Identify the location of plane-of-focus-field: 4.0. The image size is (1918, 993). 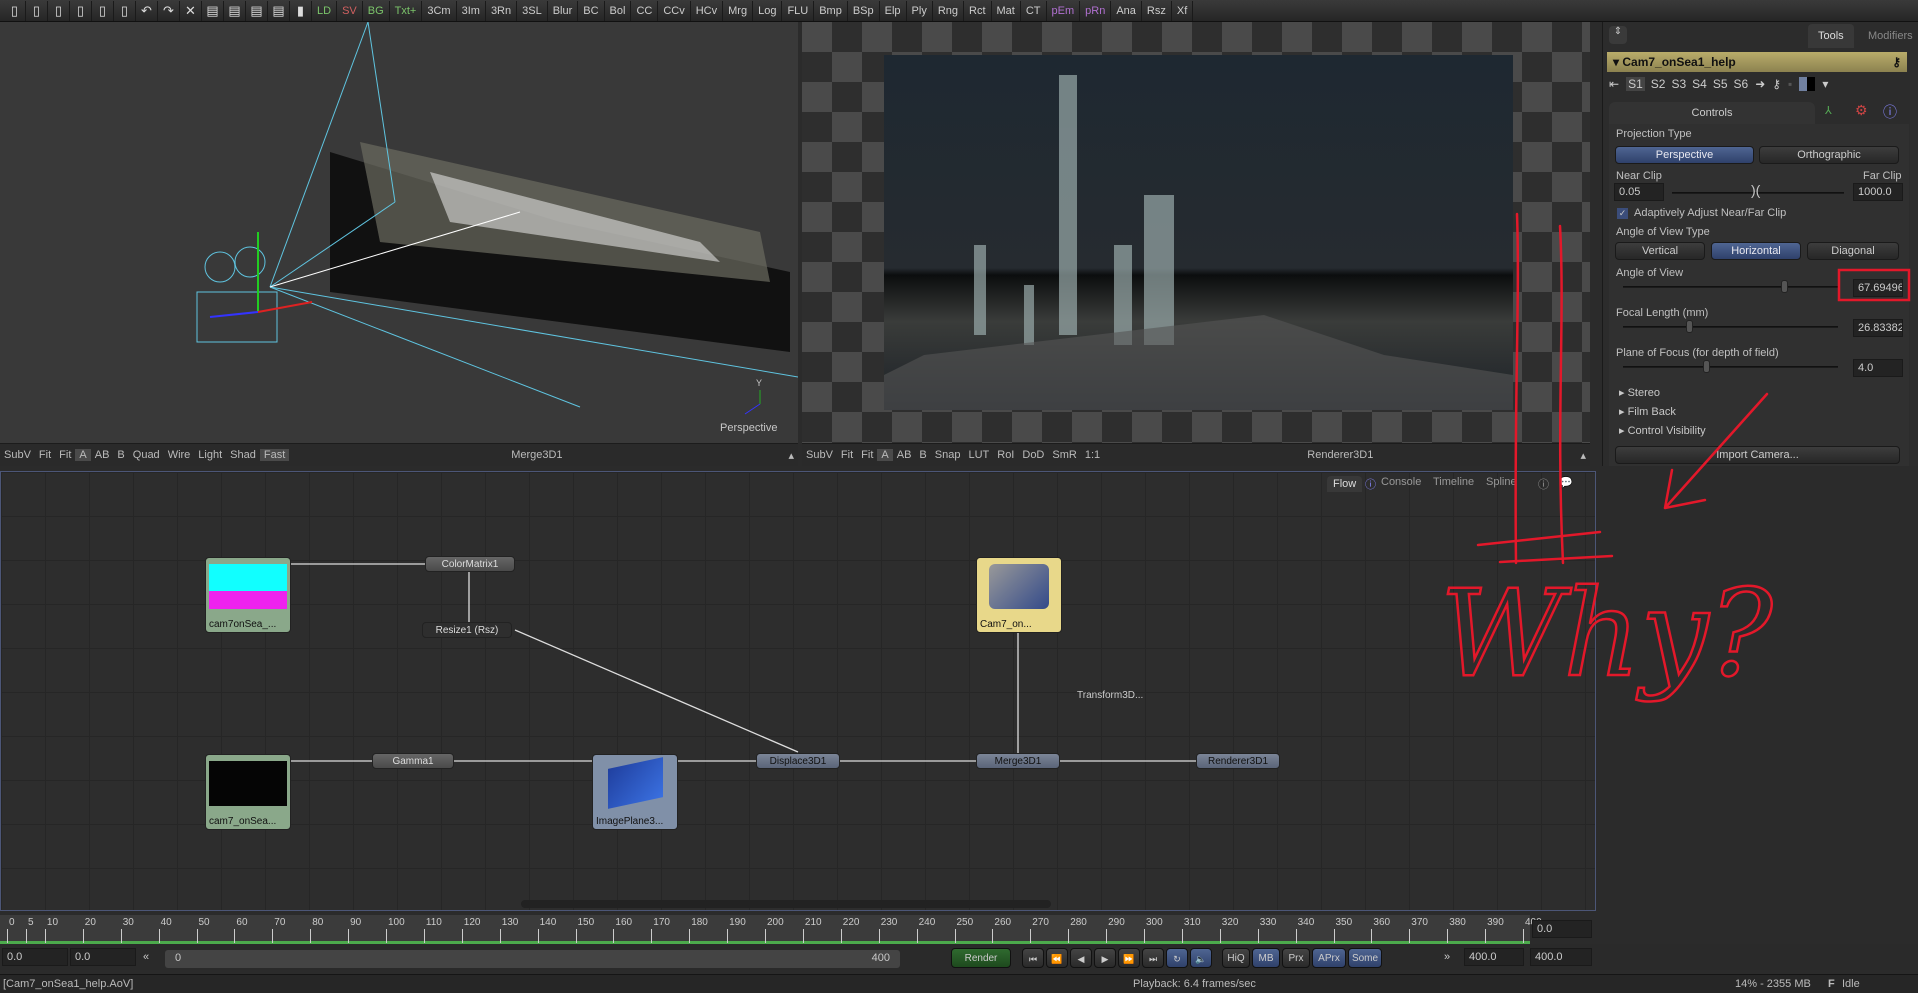
(1878, 368).